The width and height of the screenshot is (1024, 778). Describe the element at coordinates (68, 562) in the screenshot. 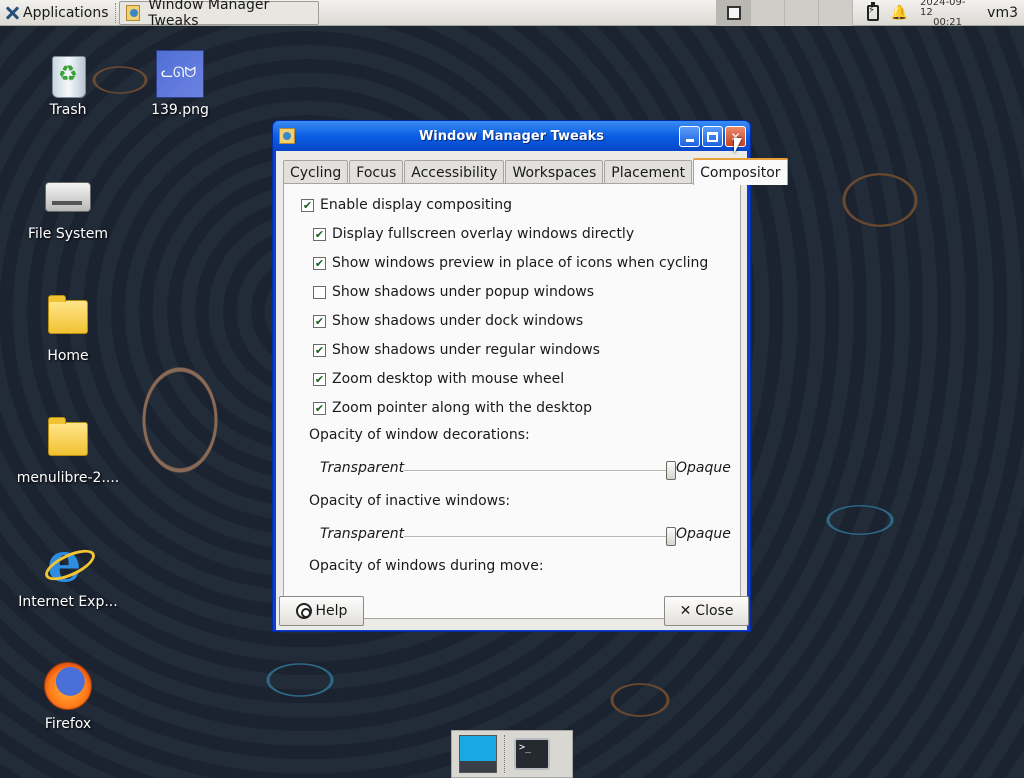

I see `internet-explorer-icon` at that location.